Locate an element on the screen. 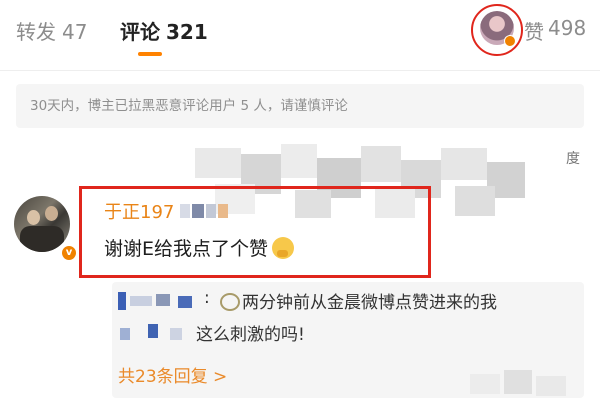 Image resolution: width=600 pixels, height=400 pixels. glasses-emoji-icon is located at coordinates (230, 302).